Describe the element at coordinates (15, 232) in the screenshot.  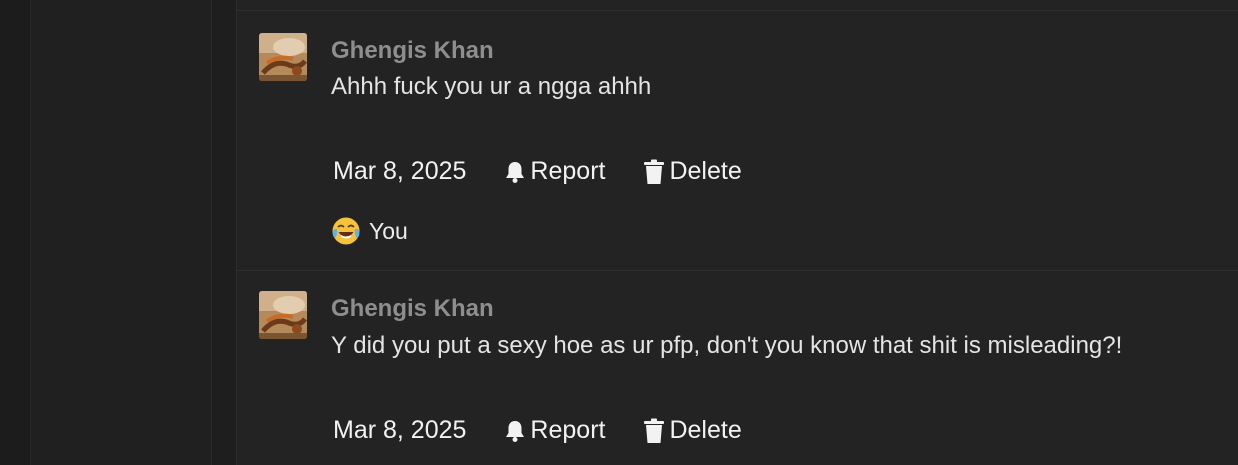
I see `left-rail` at that location.